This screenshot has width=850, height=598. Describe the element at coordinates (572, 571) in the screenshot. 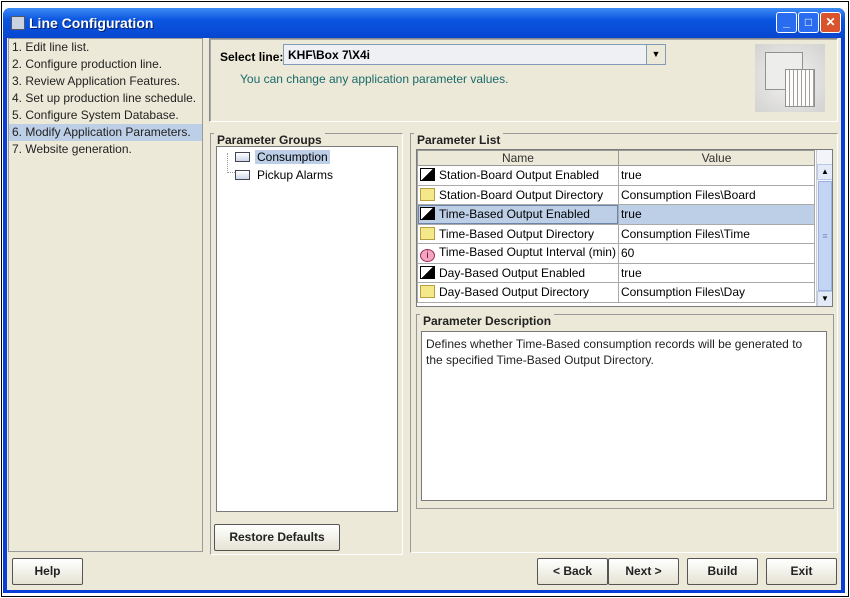

I see `back-button: < Back` at that location.